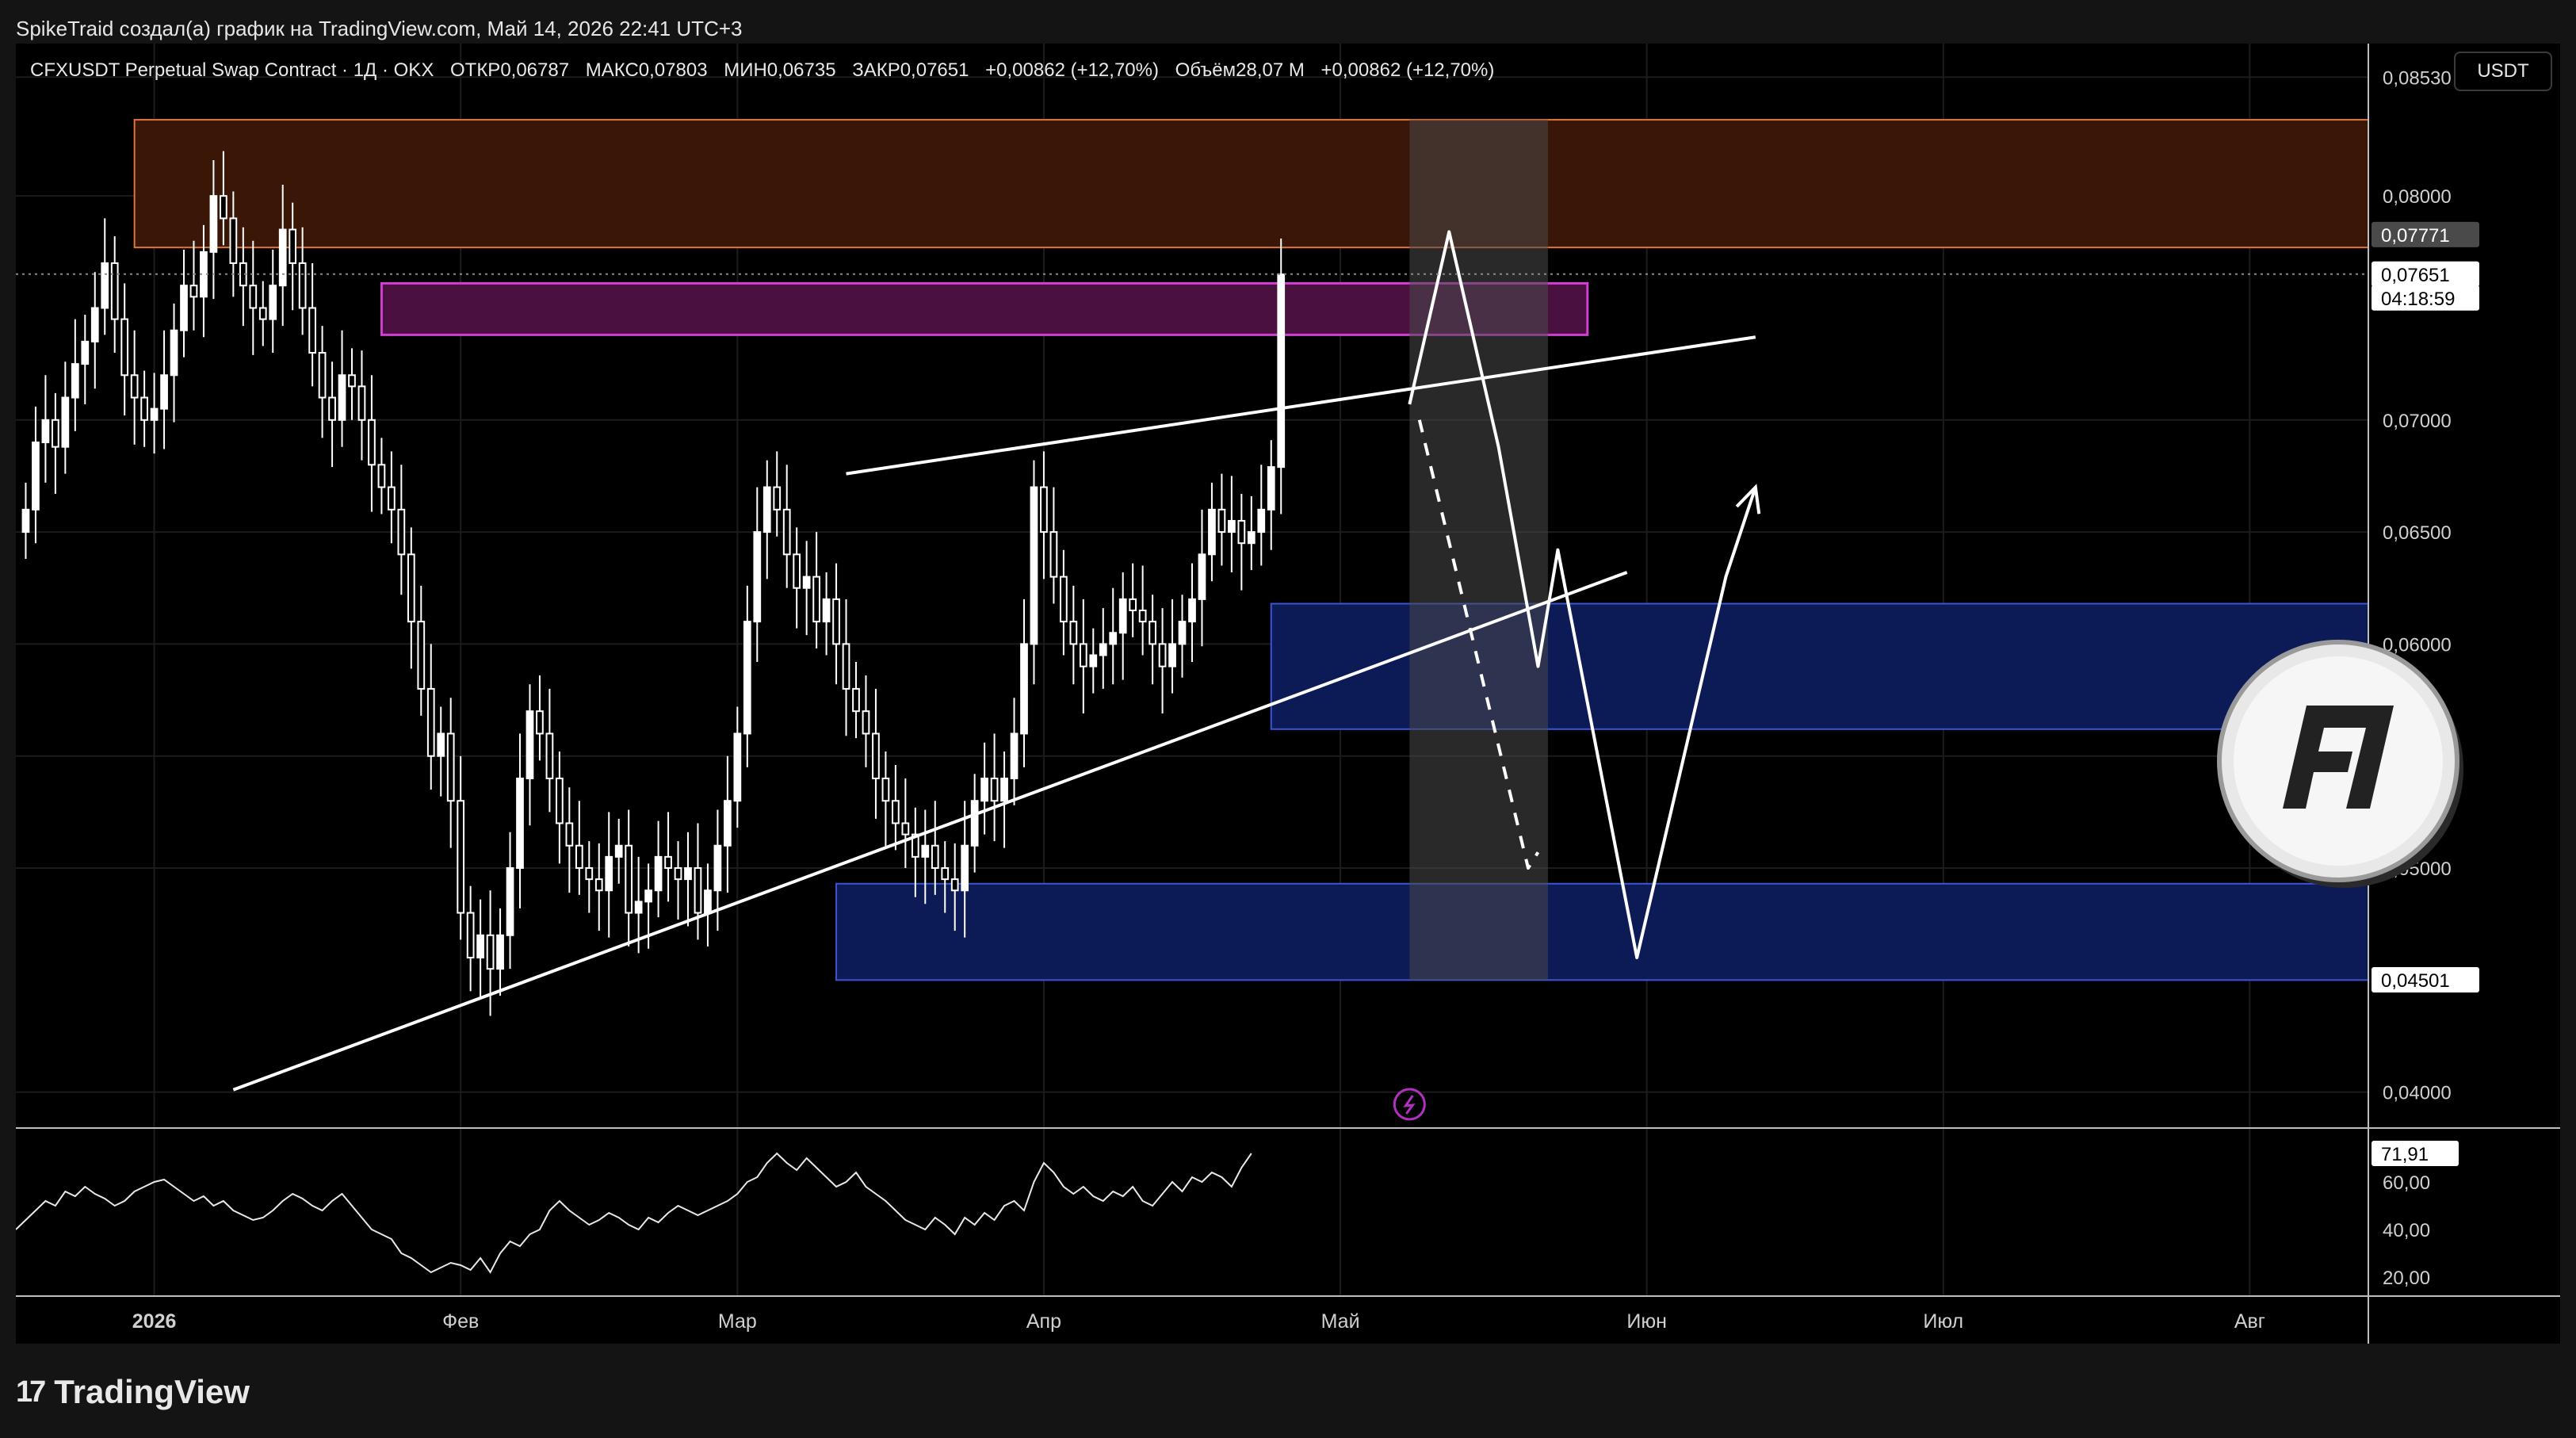 The image size is (2576, 1438). What do you see at coordinates (2503, 71) in the screenshot?
I see `currency-selector: USDT` at bounding box center [2503, 71].